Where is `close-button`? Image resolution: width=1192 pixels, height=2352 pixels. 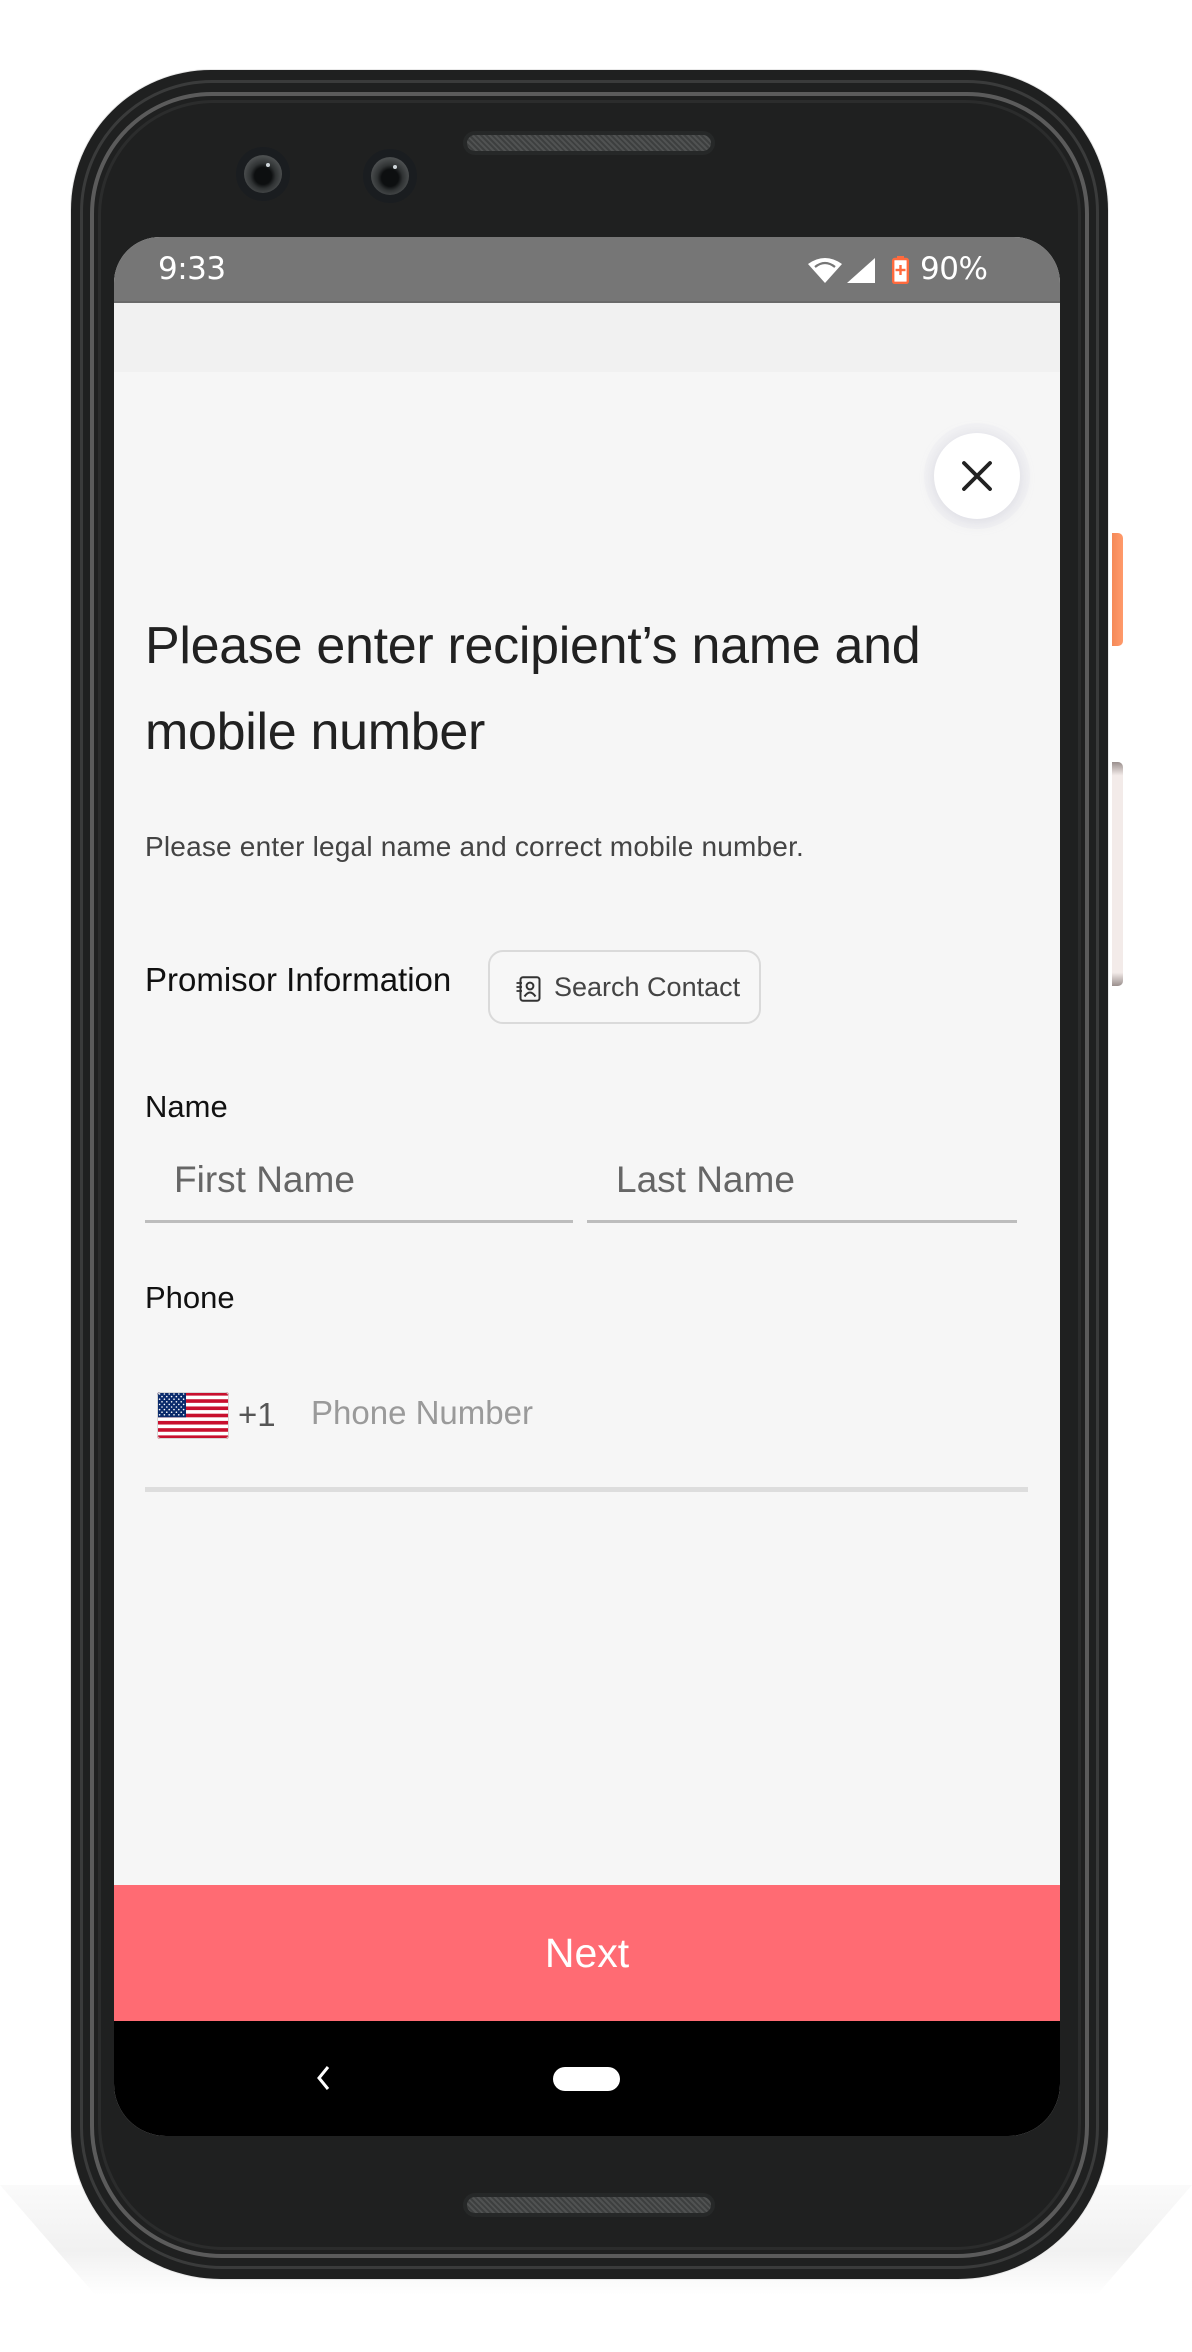 close-button is located at coordinates (977, 476).